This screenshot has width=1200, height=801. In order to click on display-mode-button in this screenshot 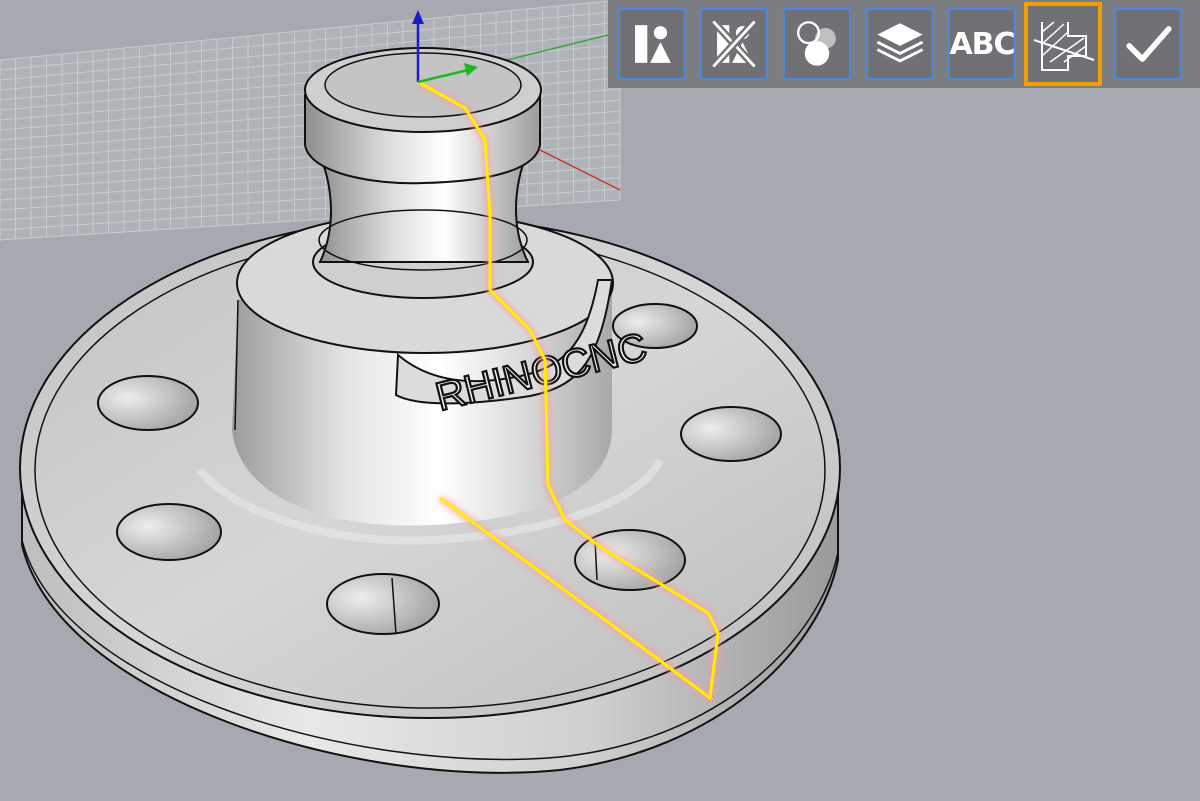, I will do `click(652, 44)`.